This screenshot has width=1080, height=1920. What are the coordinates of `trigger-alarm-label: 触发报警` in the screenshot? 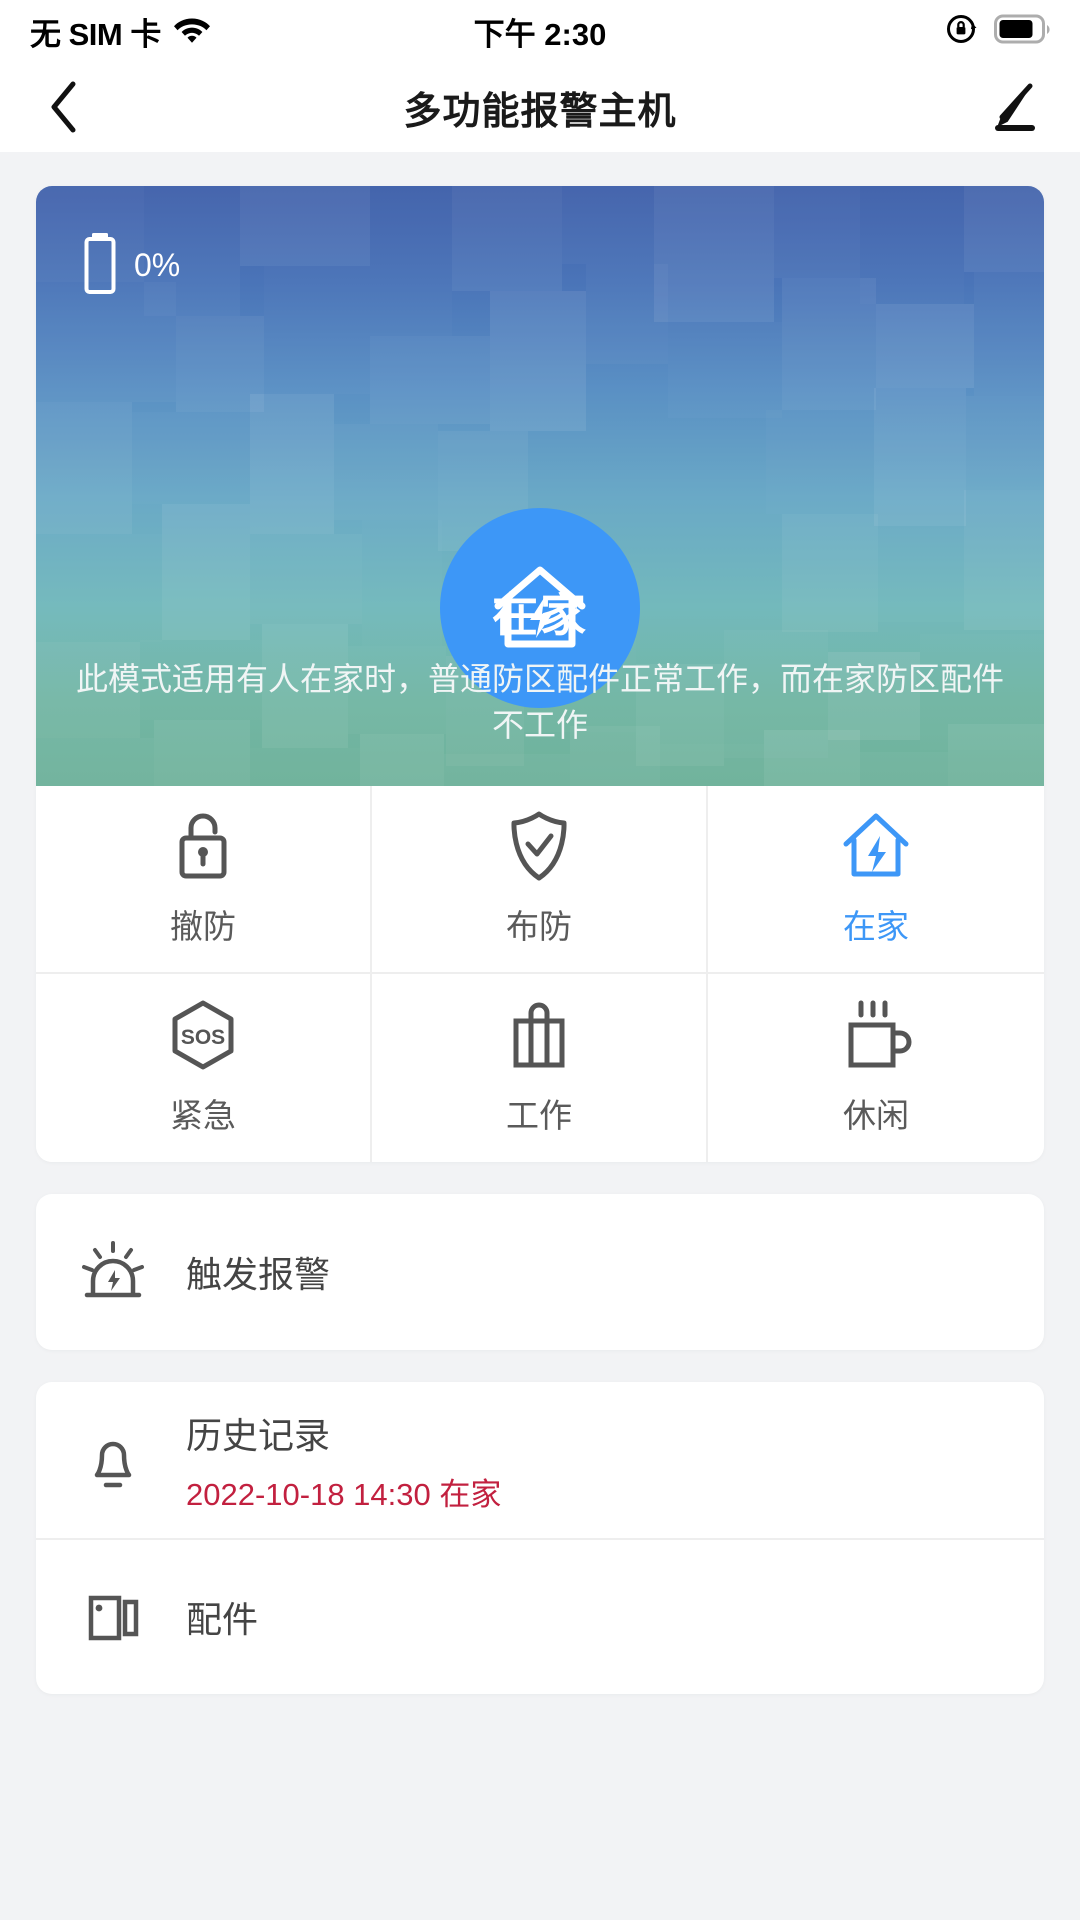 It's located at (258, 1274).